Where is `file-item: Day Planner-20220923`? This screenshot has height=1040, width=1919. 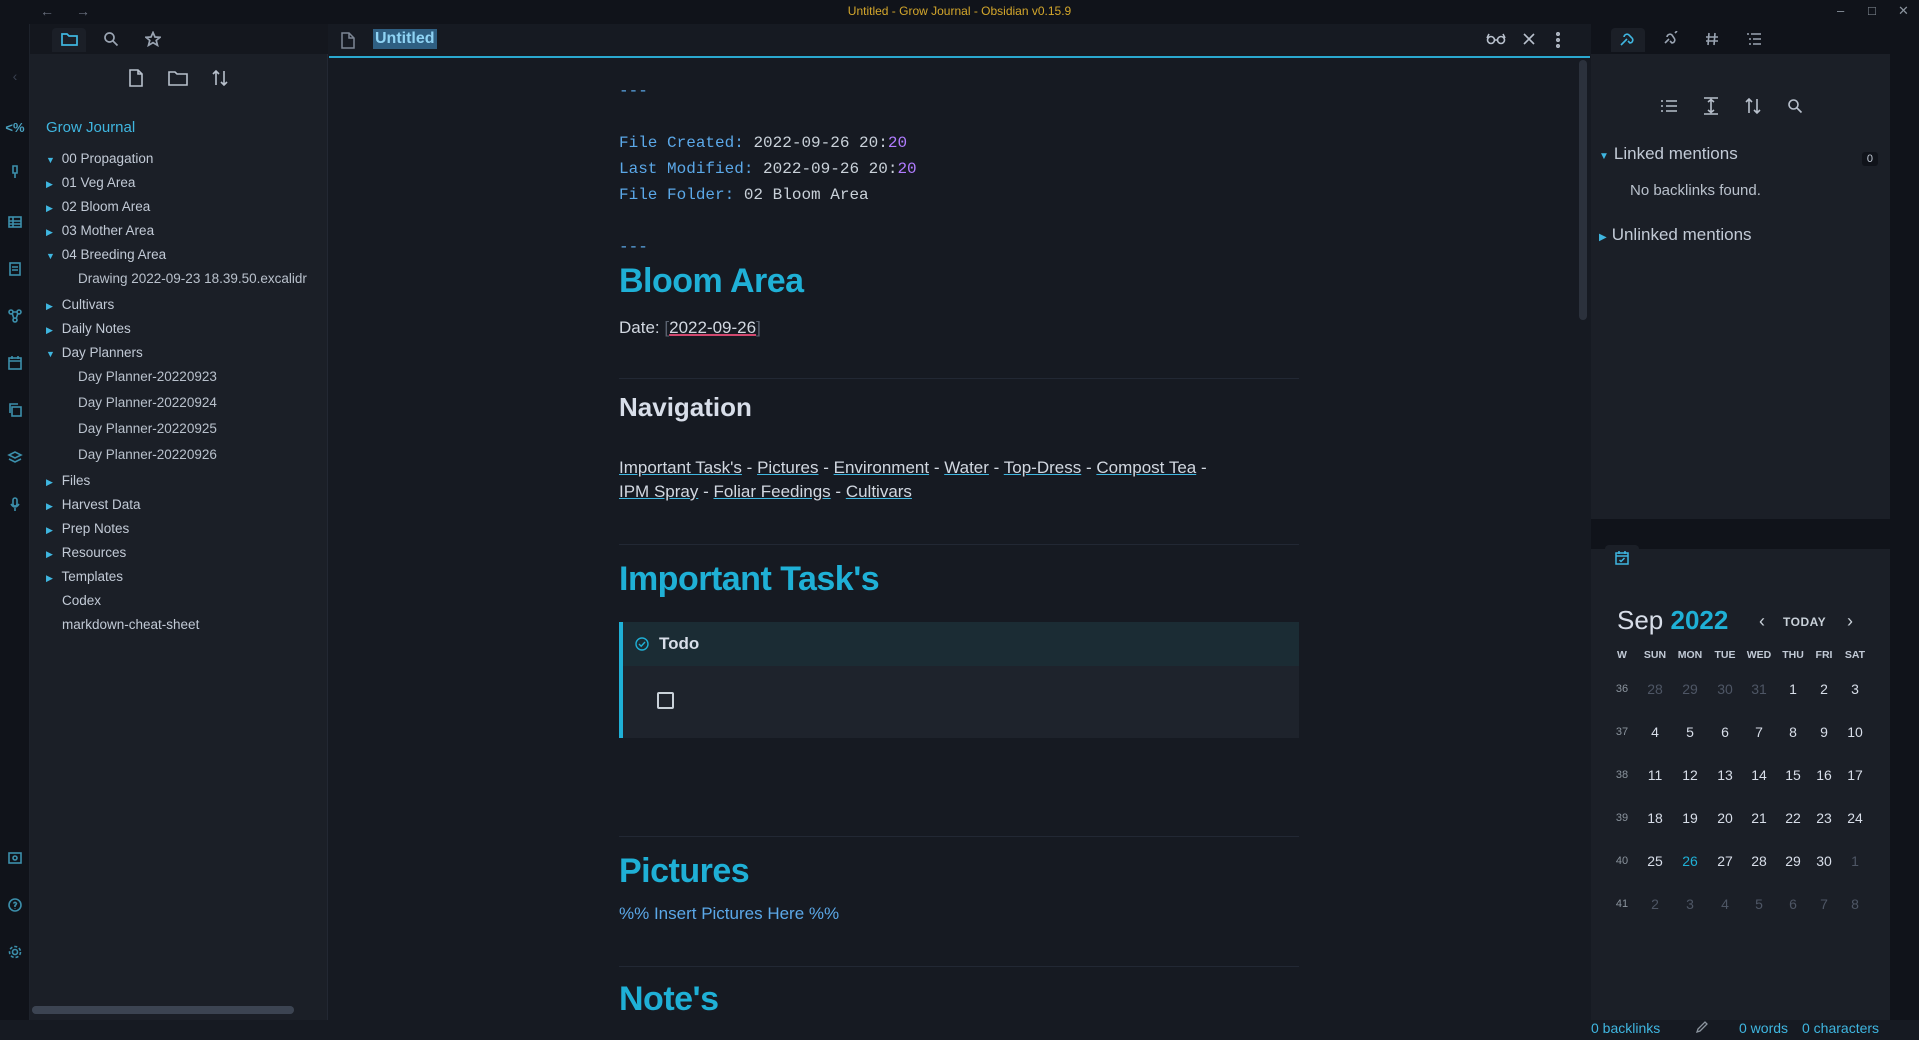
file-item: Day Planner-20220923 is located at coordinates (147, 377).